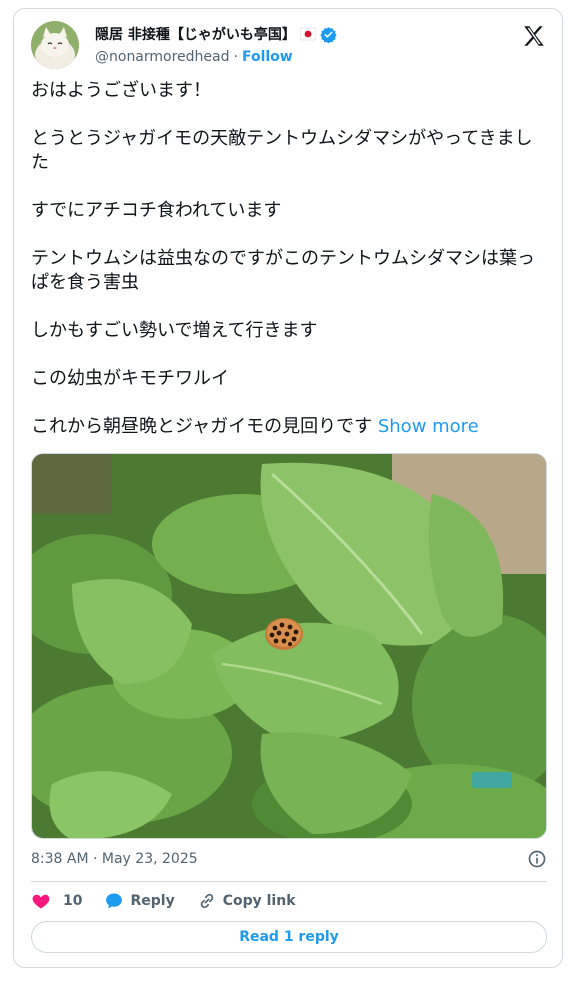 Image resolution: width=577 pixels, height=988 pixels. What do you see at coordinates (259, 901) in the screenshot?
I see `copy-link-label: Copy link` at bounding box center [259, 901].